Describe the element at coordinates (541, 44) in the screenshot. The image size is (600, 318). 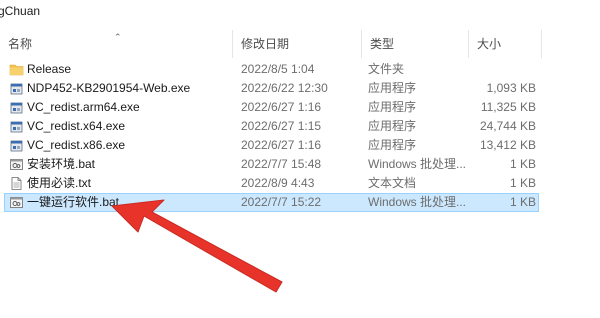
I see `column-divider` at that location.